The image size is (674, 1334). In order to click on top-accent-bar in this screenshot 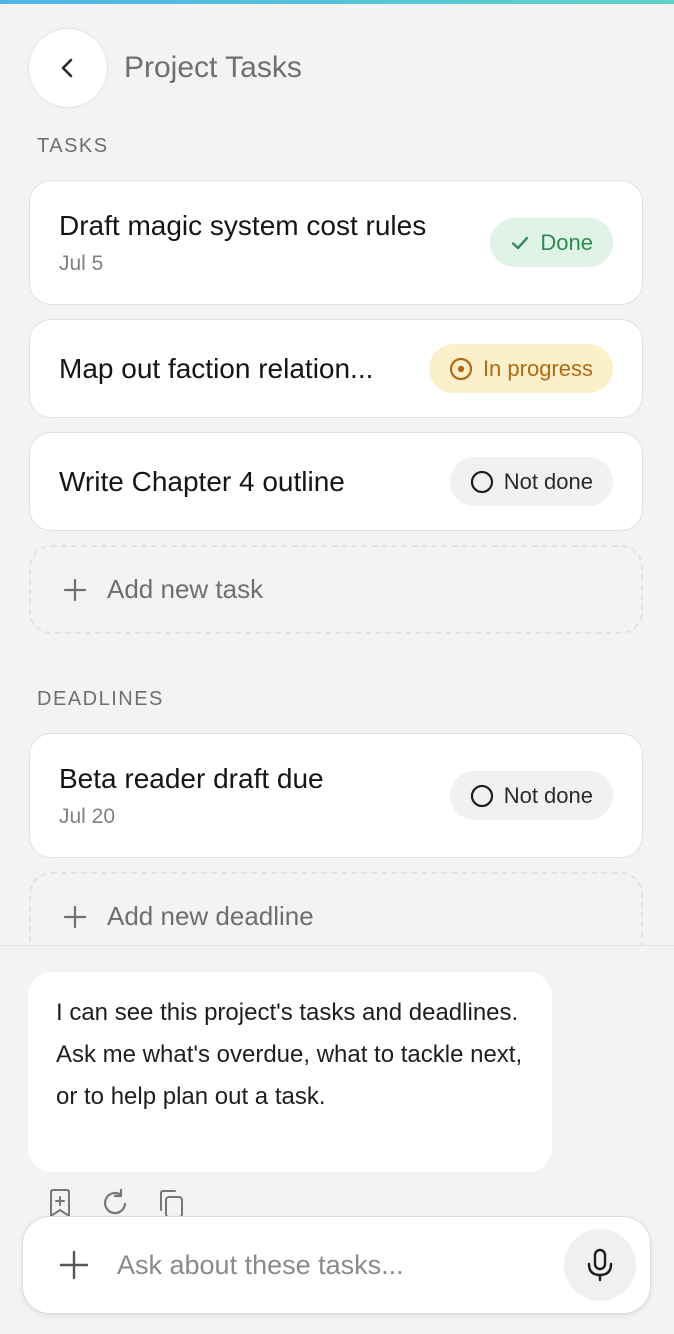, I will do `click(337, 2)`.